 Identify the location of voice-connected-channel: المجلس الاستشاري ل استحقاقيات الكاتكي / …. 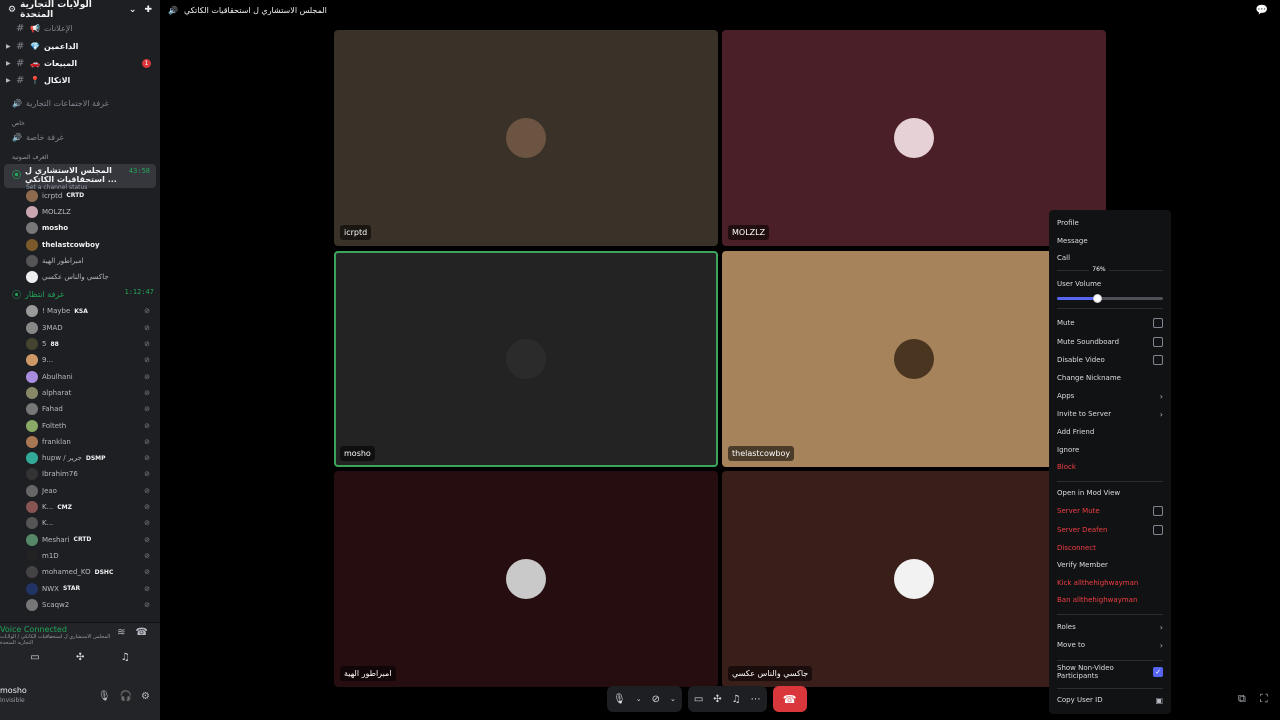
(58, 640).